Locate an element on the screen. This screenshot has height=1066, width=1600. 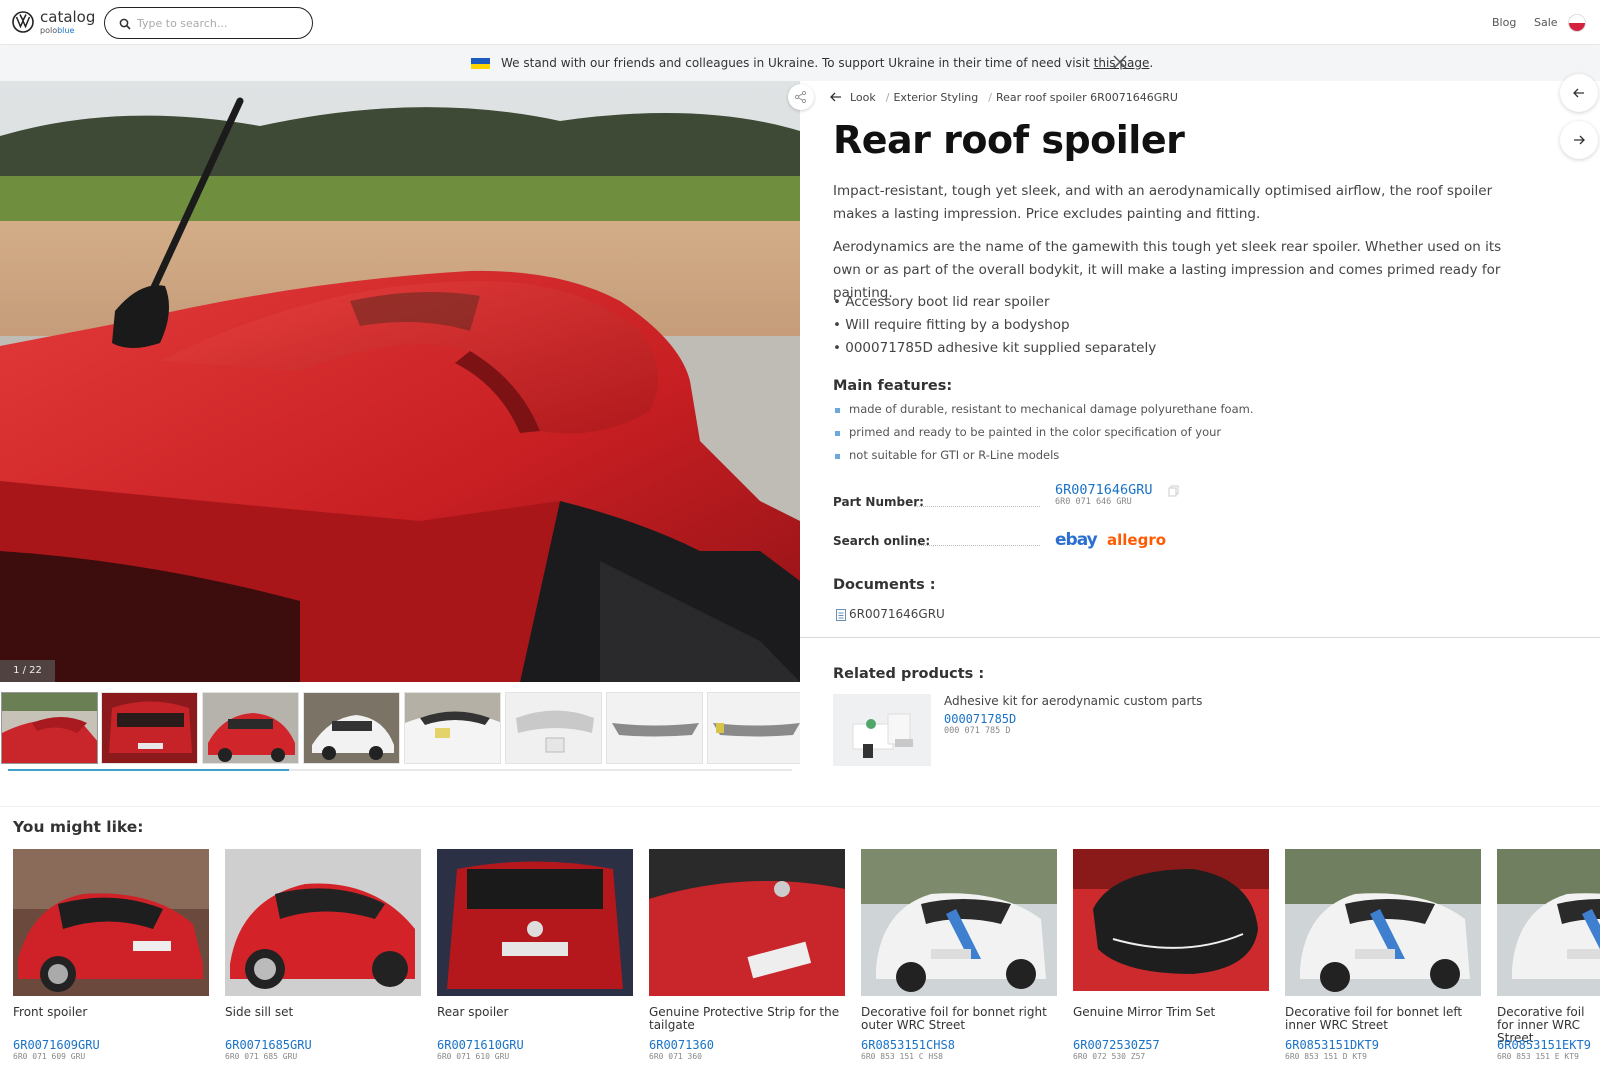
product-card-number: 6R0071360 is located at coordinates (681, 1045).